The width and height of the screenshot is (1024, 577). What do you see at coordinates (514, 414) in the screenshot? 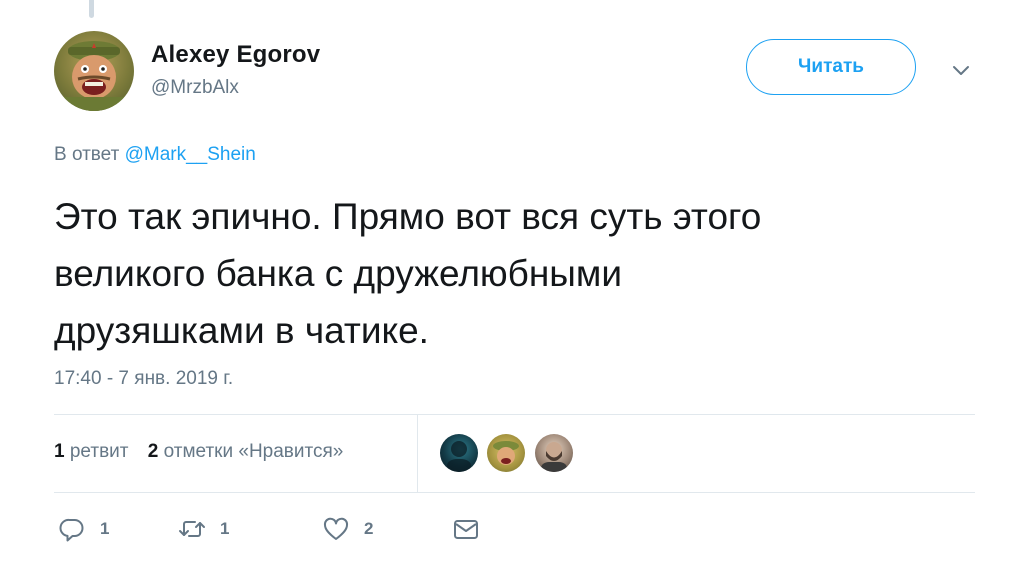
I see `divider-top` at bounding box center [514, 414].